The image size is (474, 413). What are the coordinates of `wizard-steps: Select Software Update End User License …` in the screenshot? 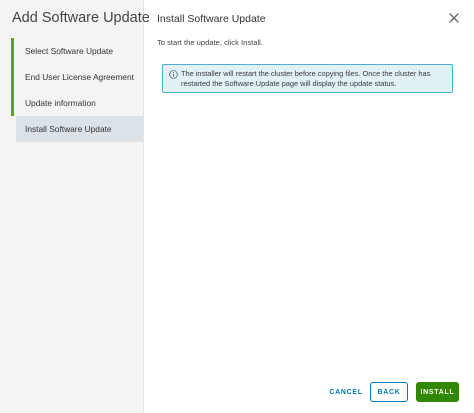 It's located at (77, 90).